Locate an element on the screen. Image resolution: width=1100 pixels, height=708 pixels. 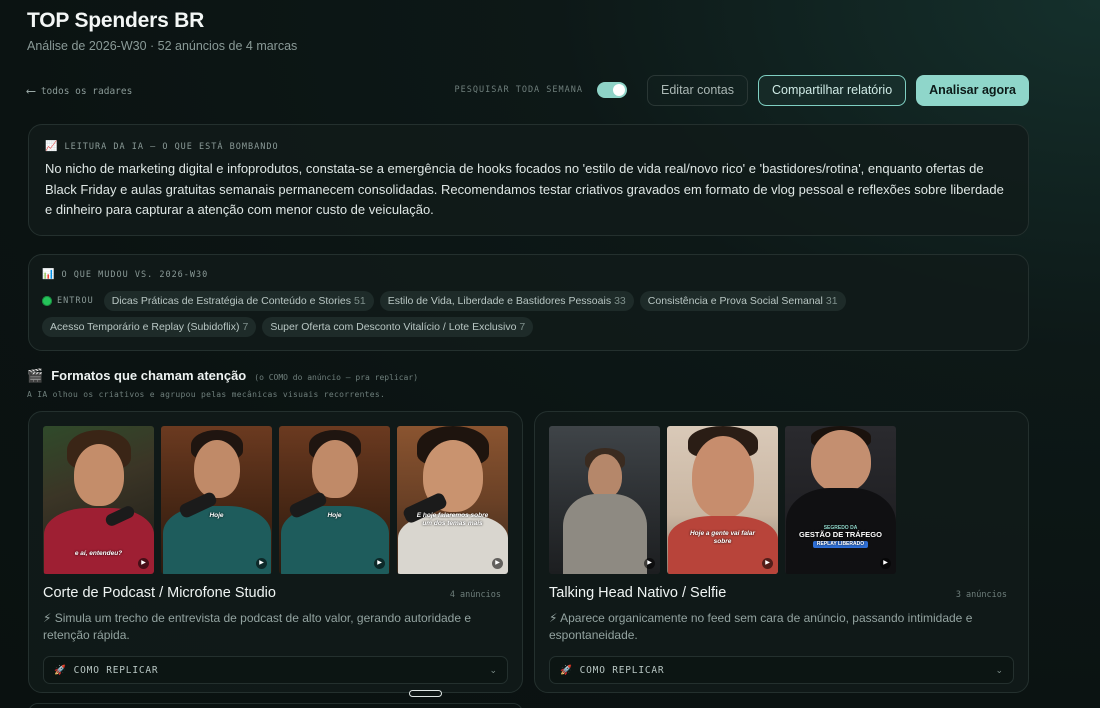
scroll-indicator is located at coordinates (425, 693).